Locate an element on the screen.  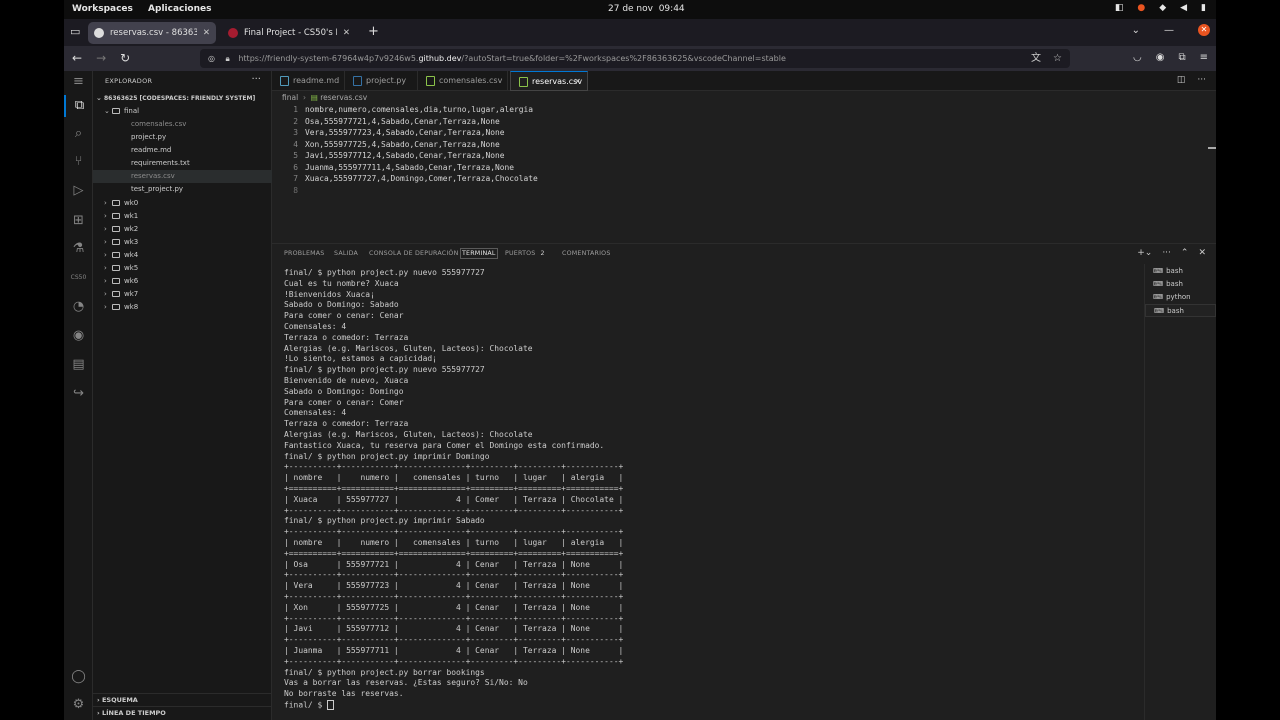
tree-folder-final: ⌄ final is located at coordinates (187, 111).